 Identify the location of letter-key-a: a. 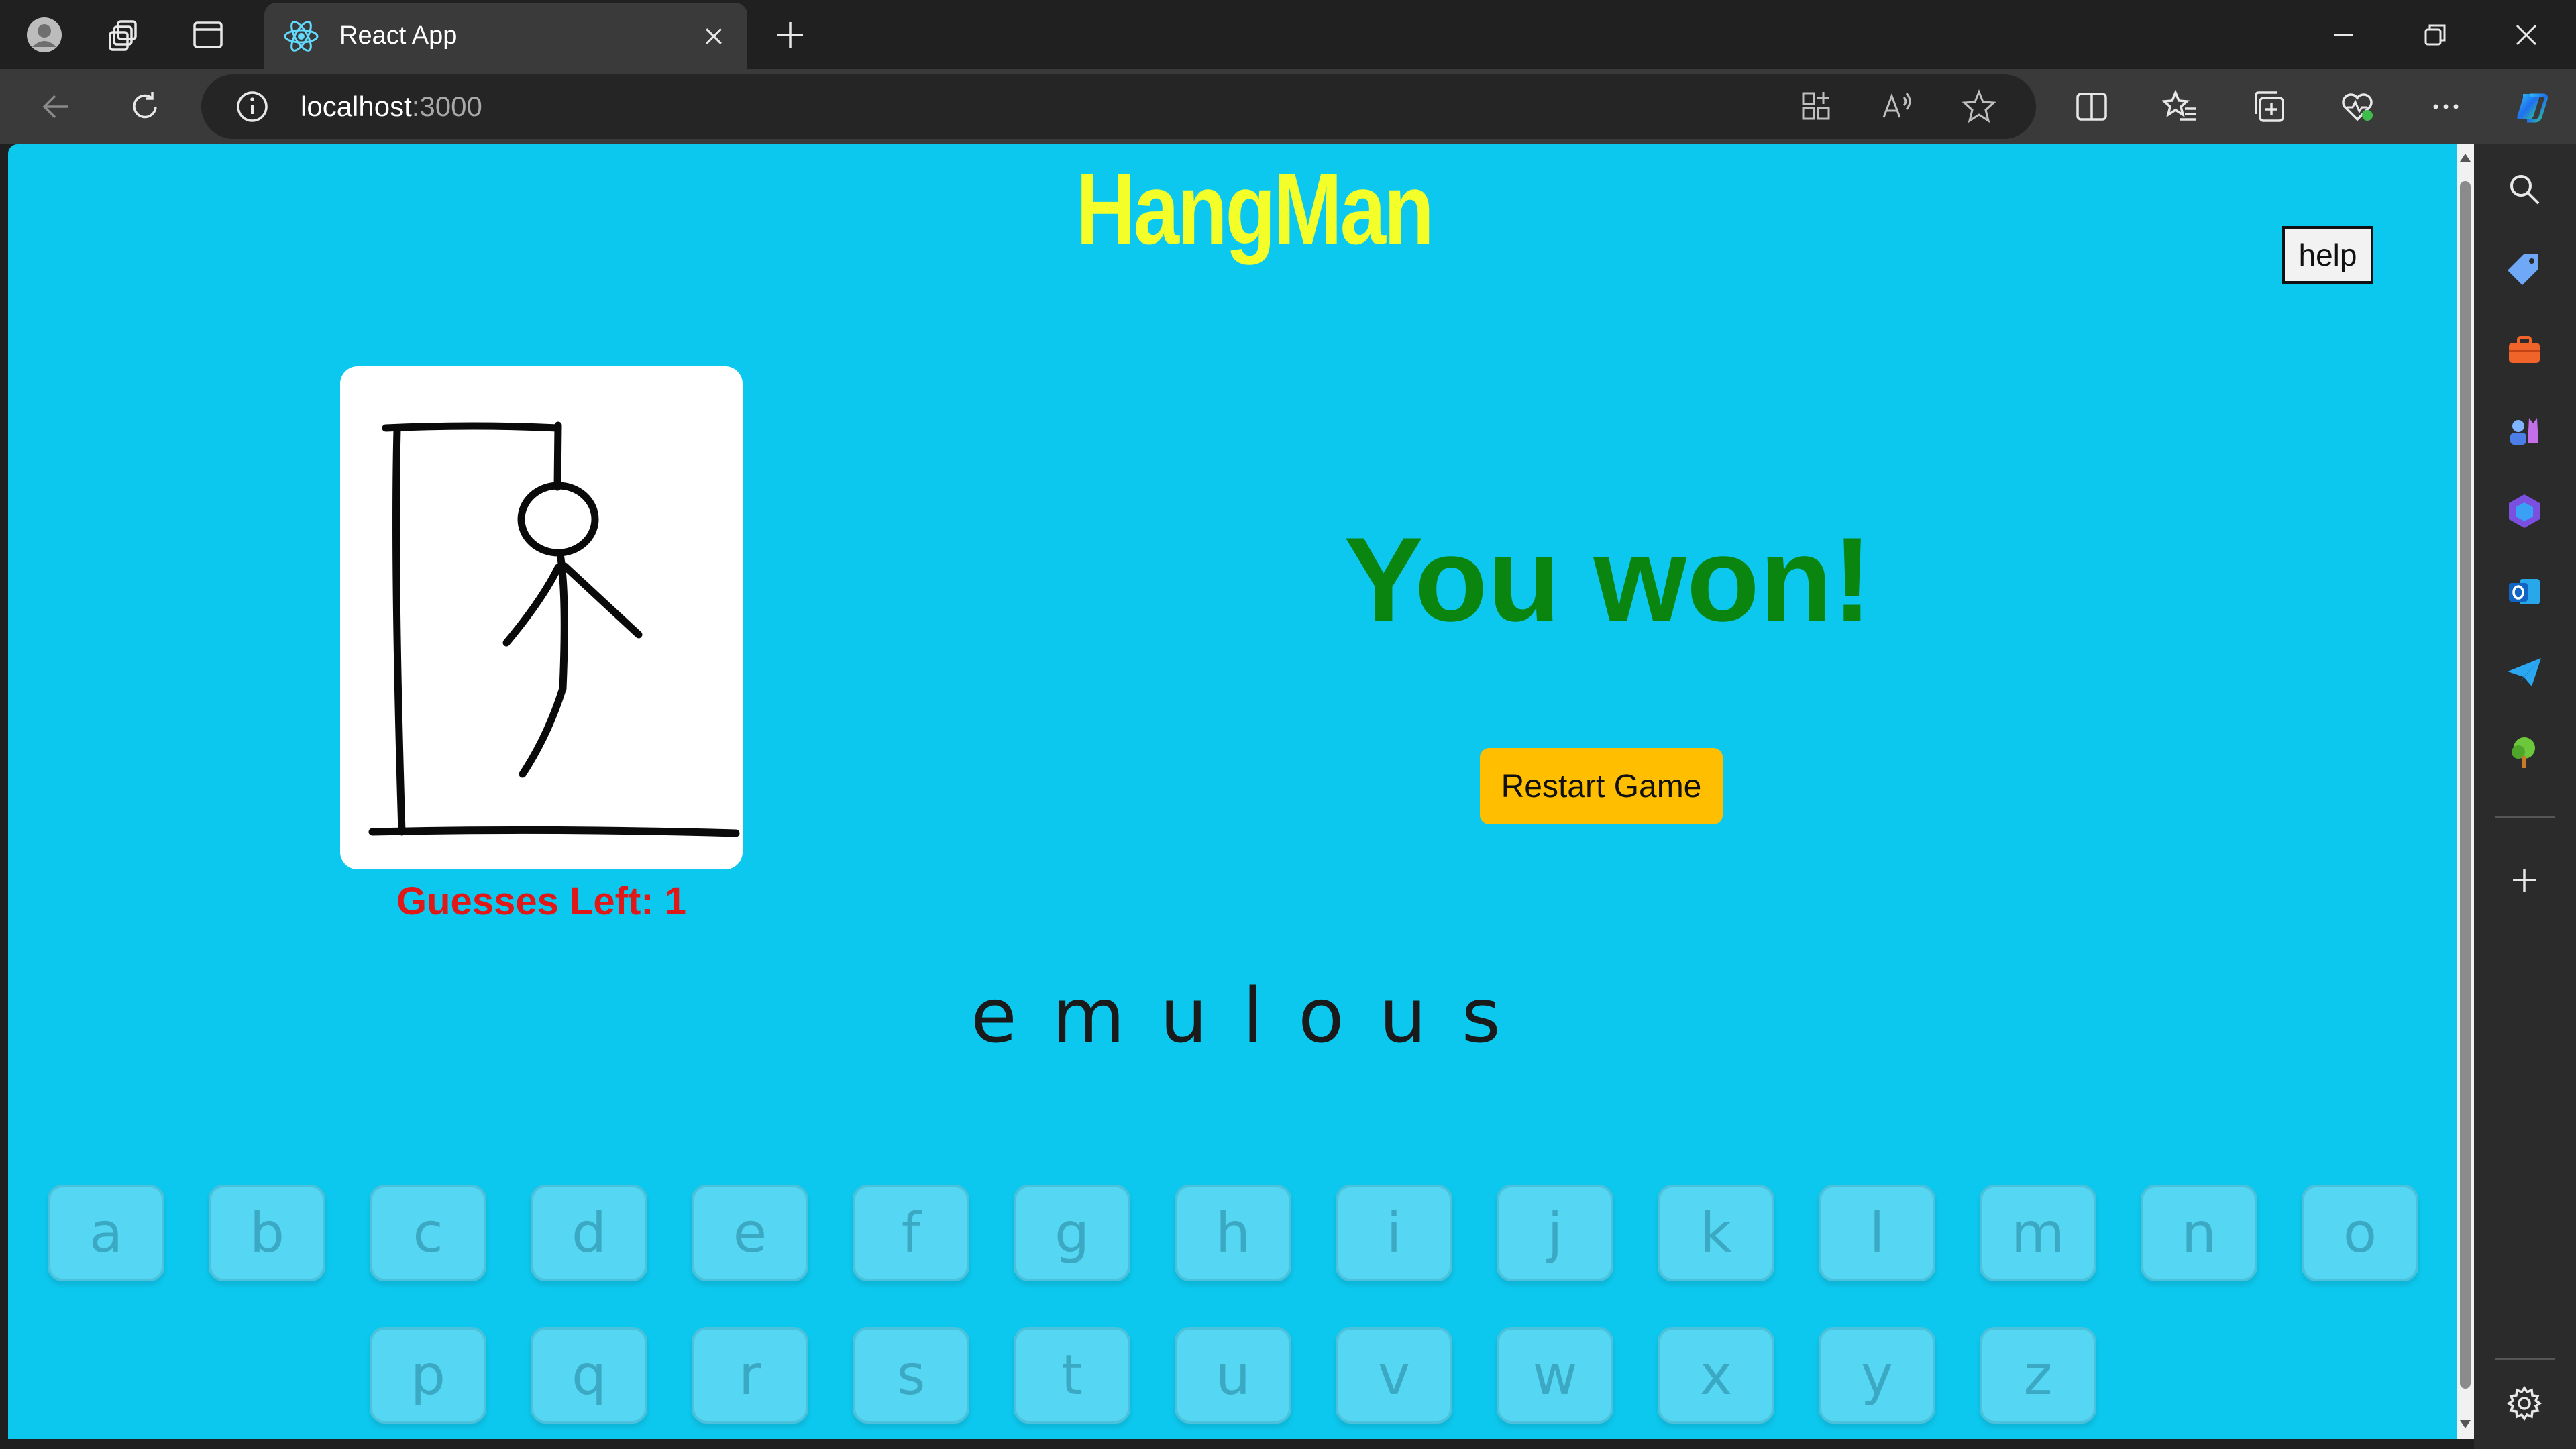
(106, 1233).